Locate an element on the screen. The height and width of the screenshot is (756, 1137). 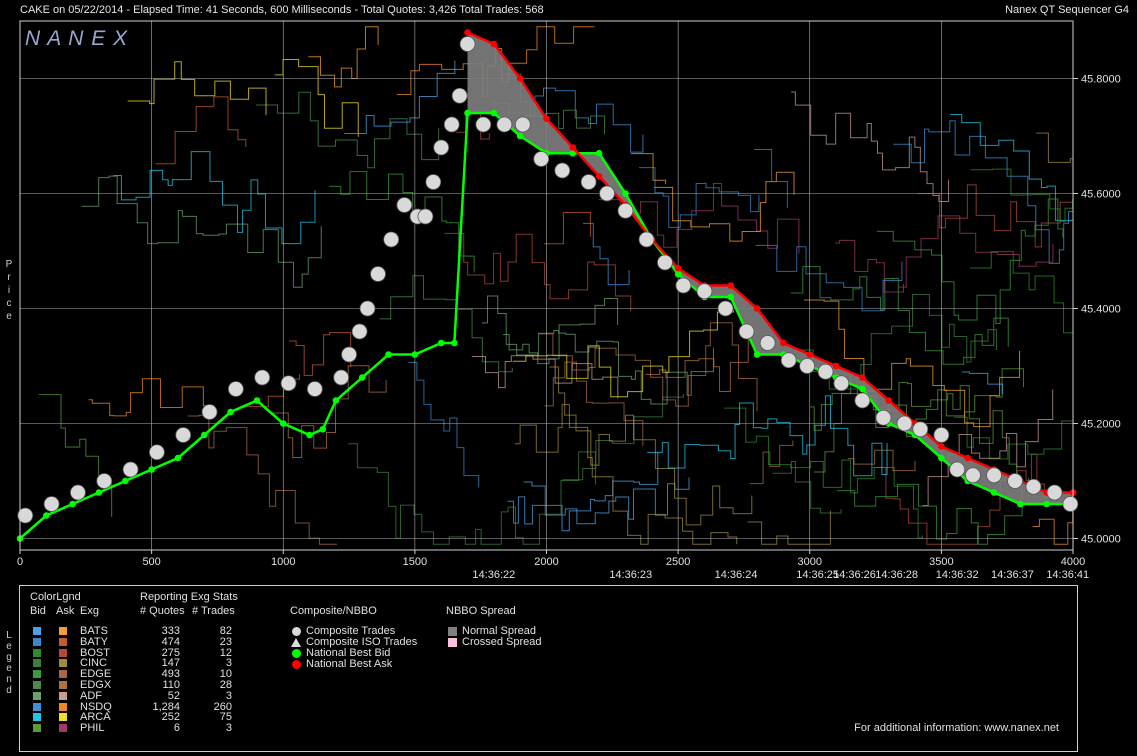
exchange-name: PHIL is located at coordinates (92, 728).